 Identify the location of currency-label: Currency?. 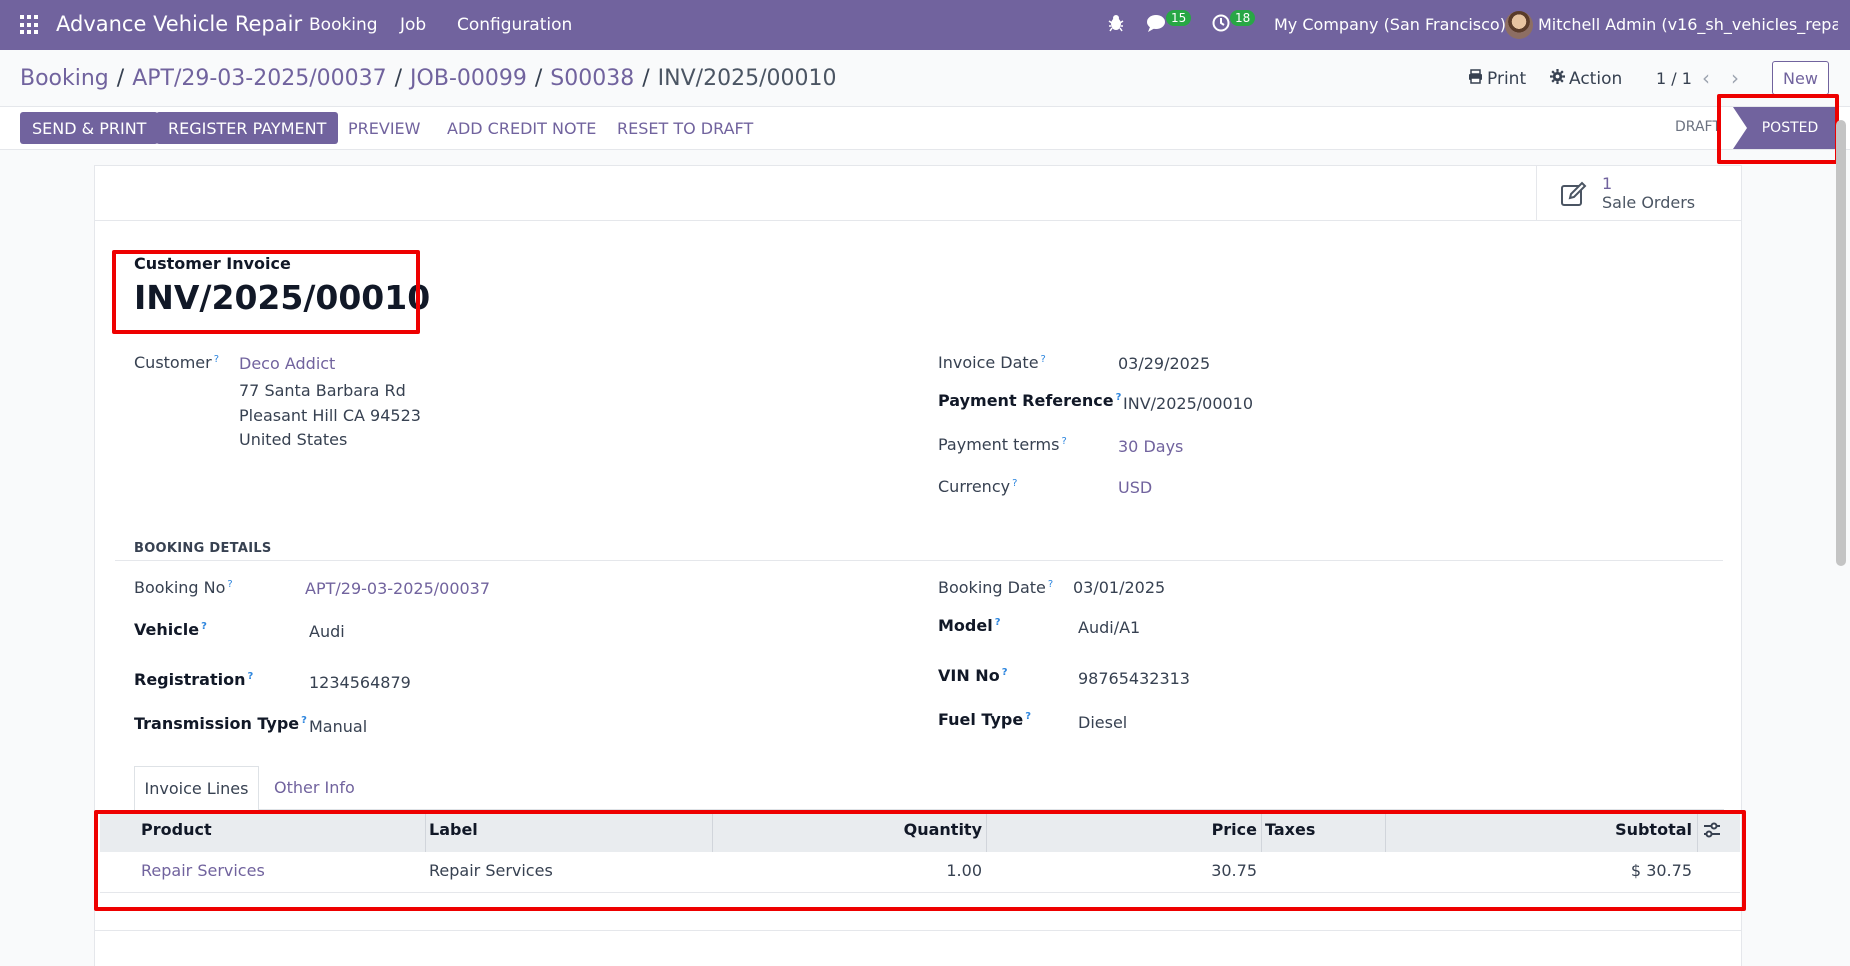
(978, 486).